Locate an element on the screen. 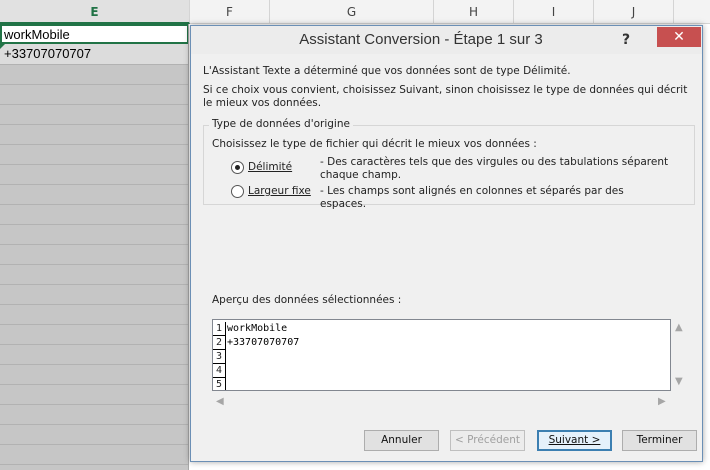 The width and height of the screenshot is (710, 470). column-headers: E F G H I J is located at coordinates (355, 12).